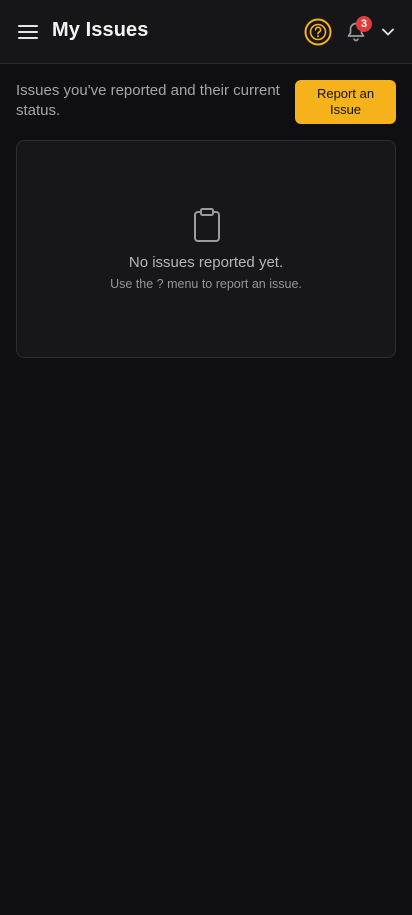 The image size is (412, 915). What do you see at coordinates (345, 102) in the screenshot?
I see `report-issue-button: Report an Issue` at bounding box center [345, 102].